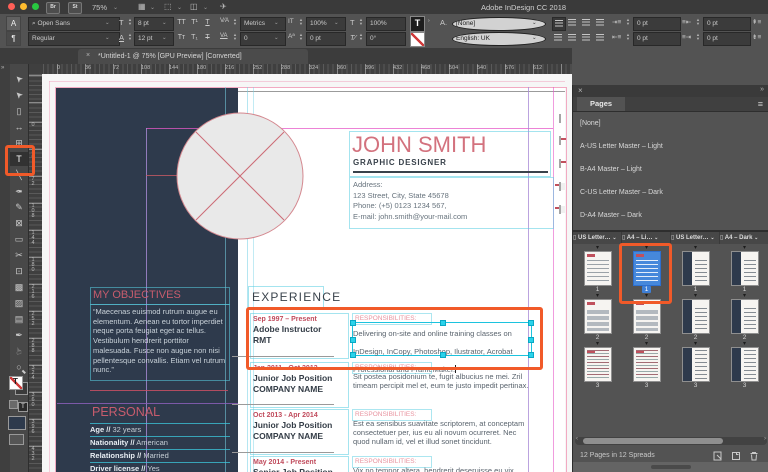 The width and height of the screenshot is (768, 472). I want to click on first-line-indent-stepper: ▲ ▼, so click(628, 37).